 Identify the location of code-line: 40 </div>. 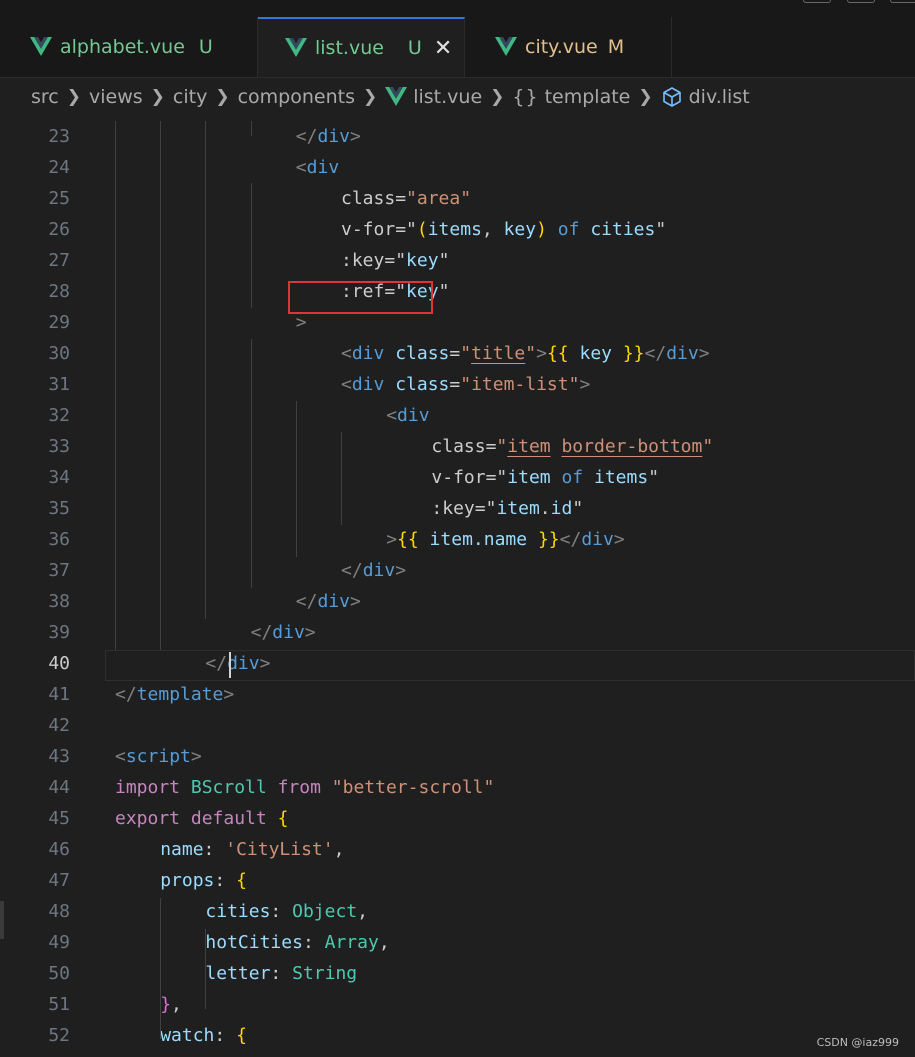
(457, 663).